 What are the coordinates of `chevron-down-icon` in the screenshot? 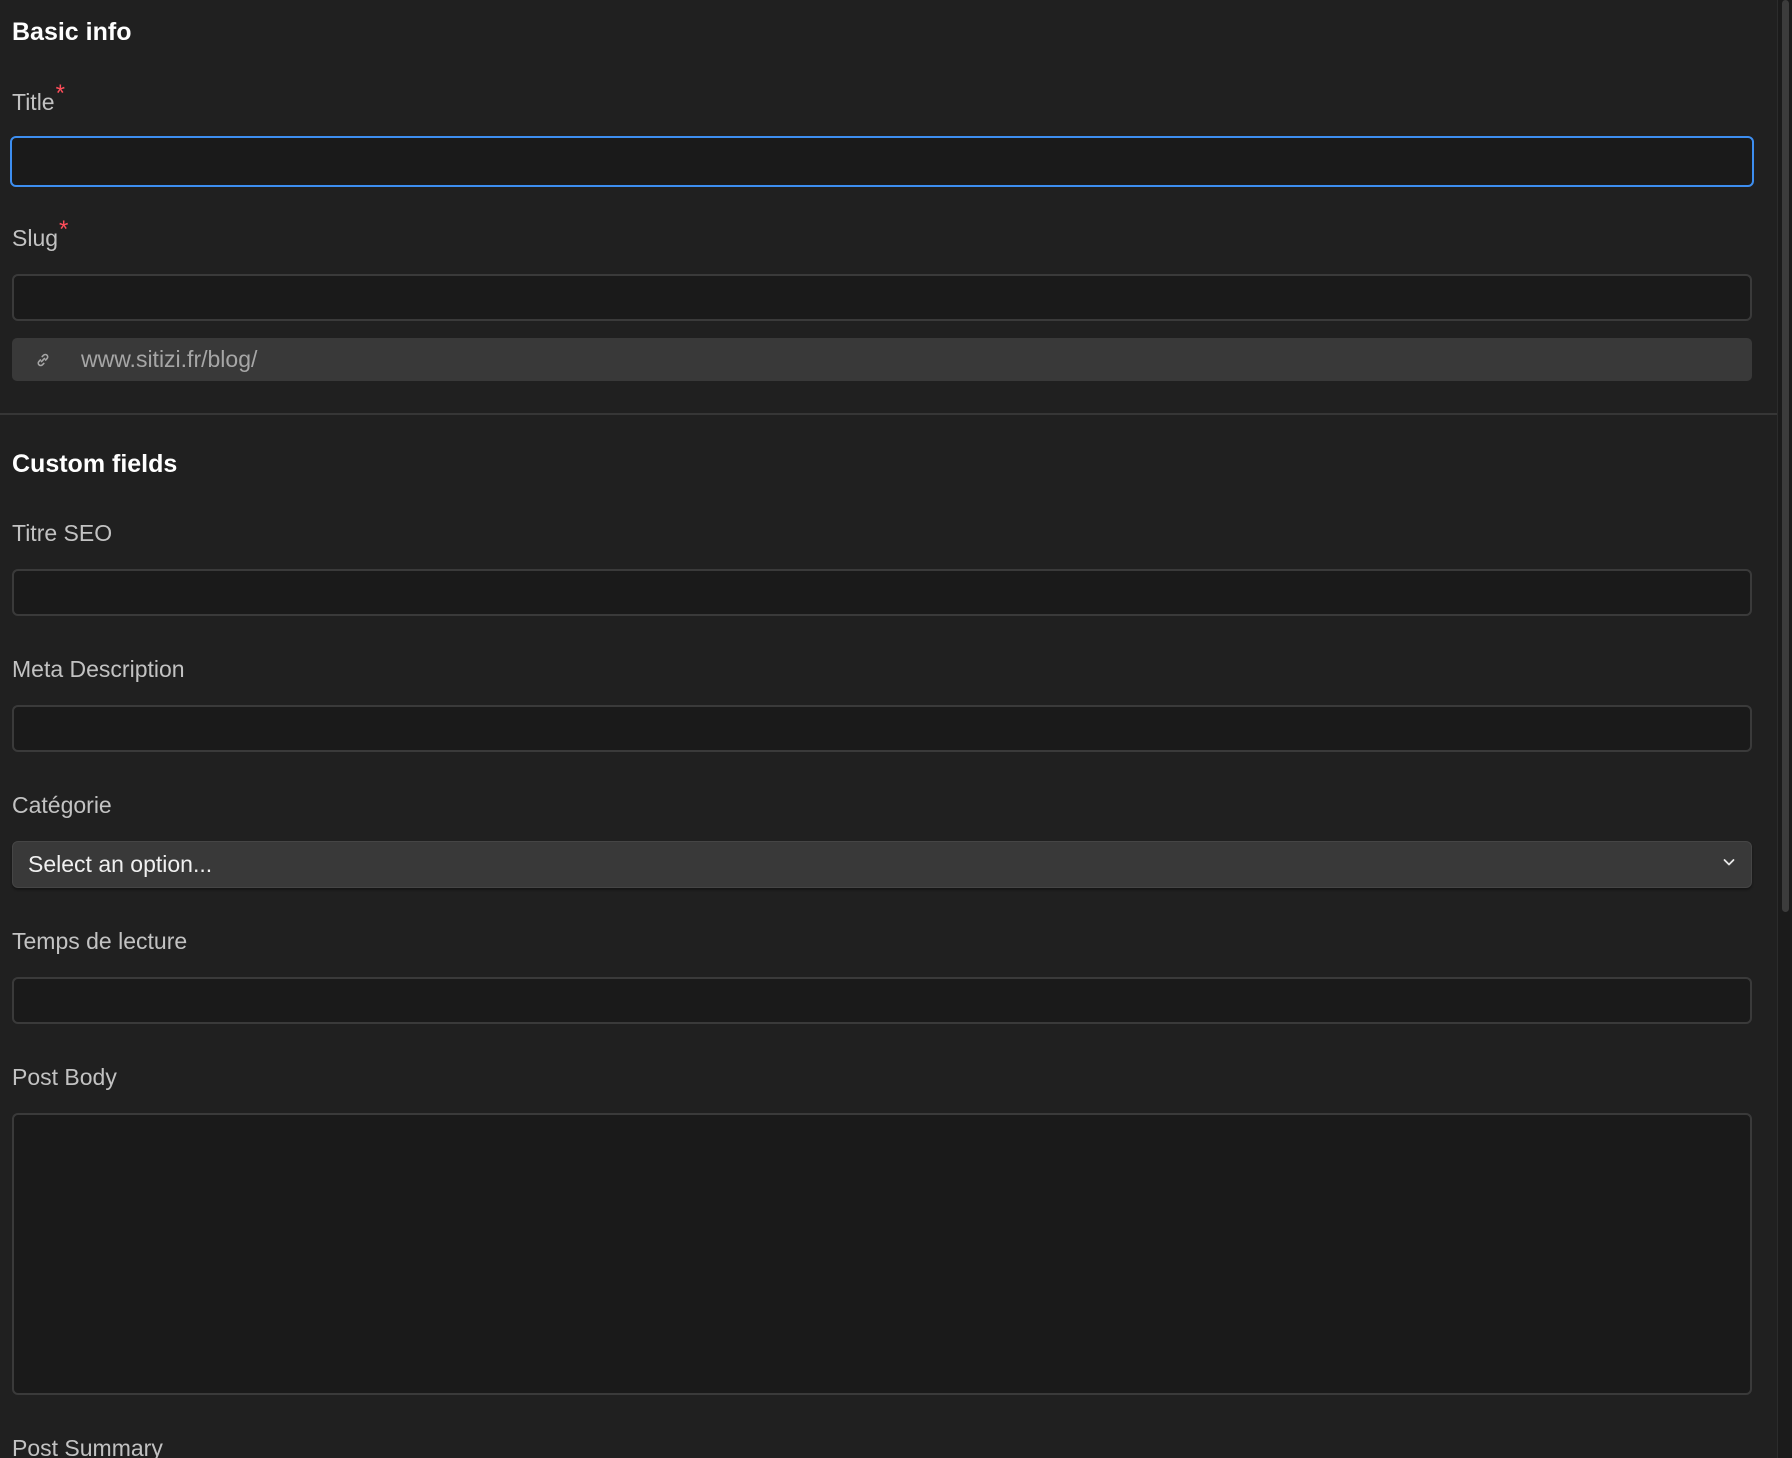 It's located at (1729, 864).